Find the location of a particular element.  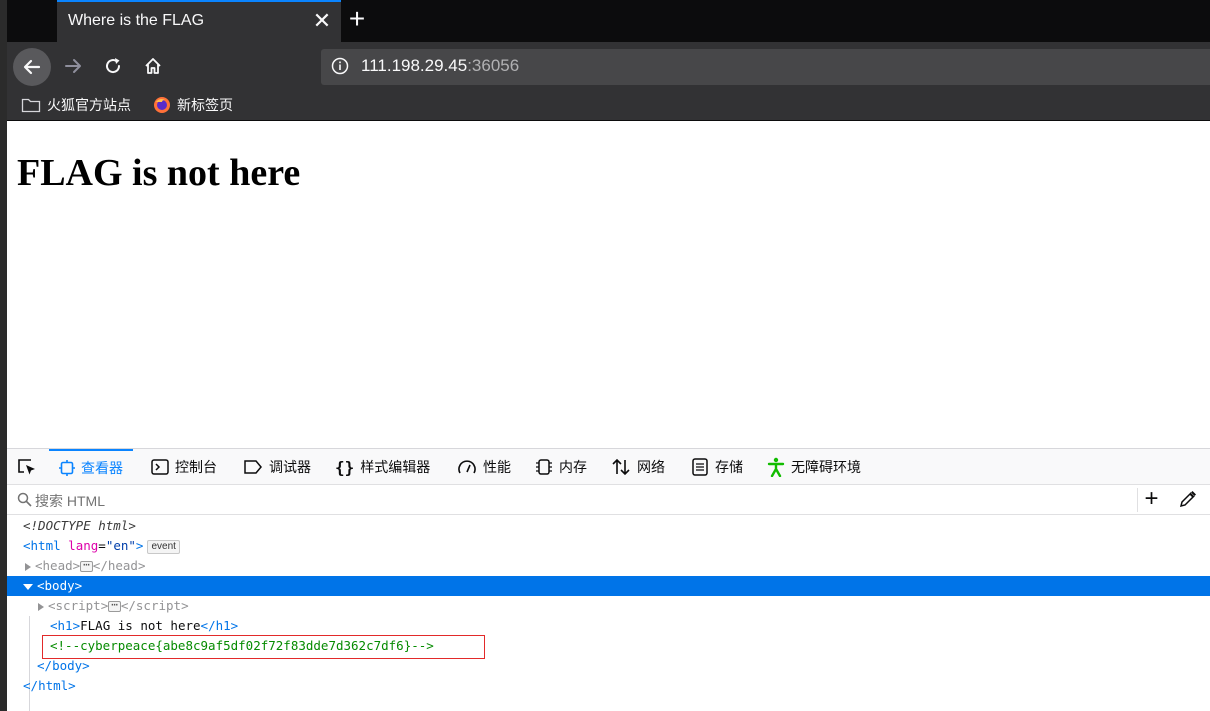

back-arrow-icon is located at coordinates (32, 67).